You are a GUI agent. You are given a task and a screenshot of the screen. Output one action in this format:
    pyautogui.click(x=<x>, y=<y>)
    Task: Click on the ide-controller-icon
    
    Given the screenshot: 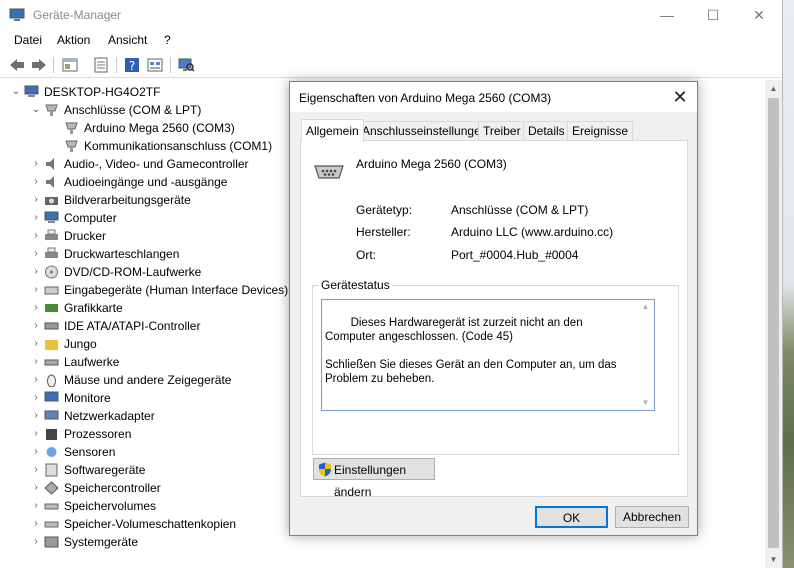 What is the action you would take?
    pyautogui.click(x=51, y=326)
    